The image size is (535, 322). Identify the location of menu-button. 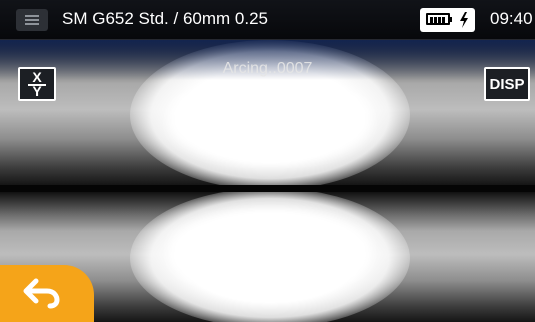
(32, 20).